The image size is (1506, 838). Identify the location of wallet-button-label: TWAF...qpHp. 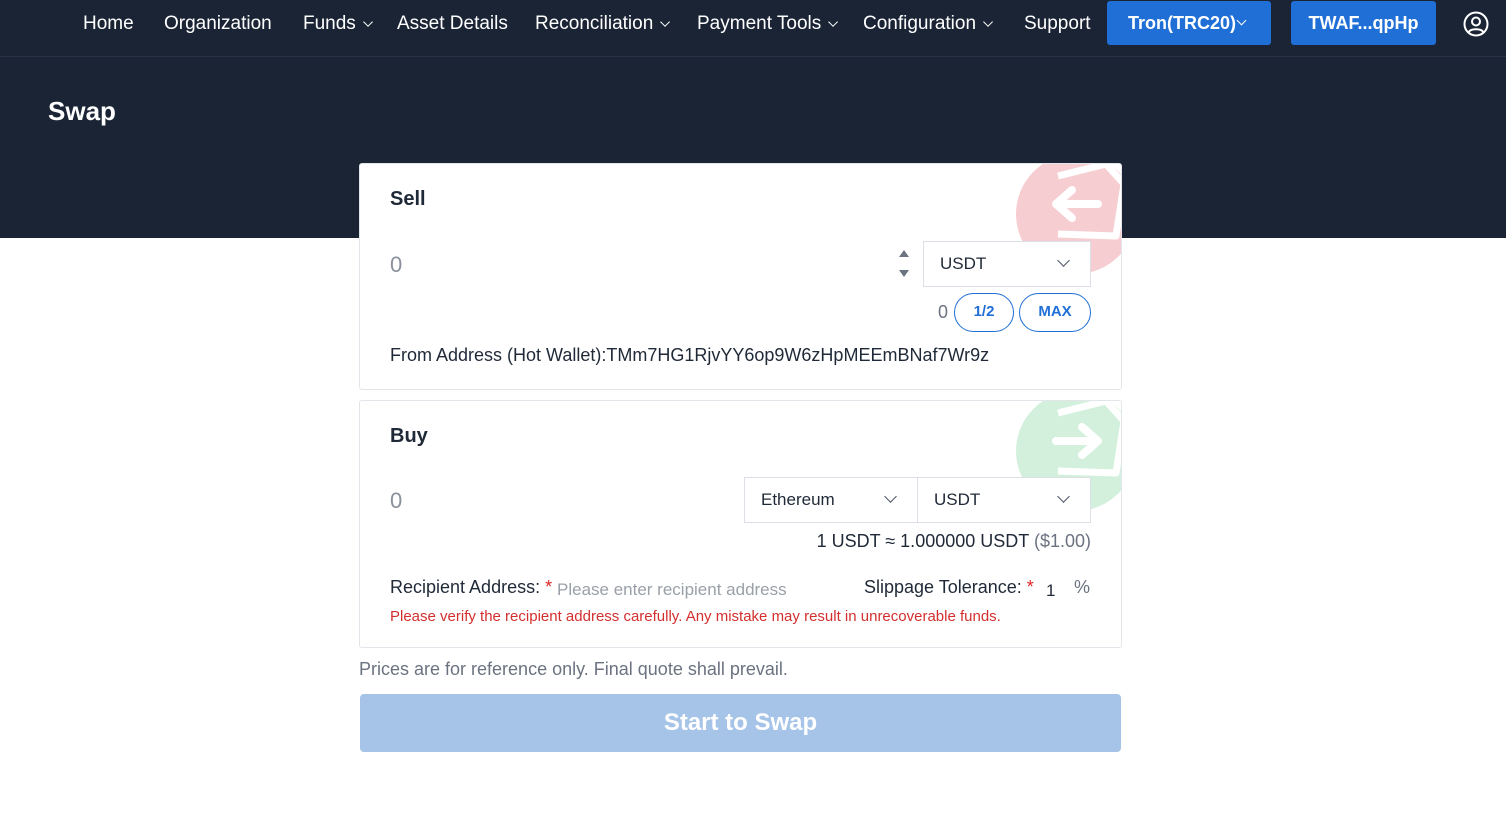
(1363, 23).